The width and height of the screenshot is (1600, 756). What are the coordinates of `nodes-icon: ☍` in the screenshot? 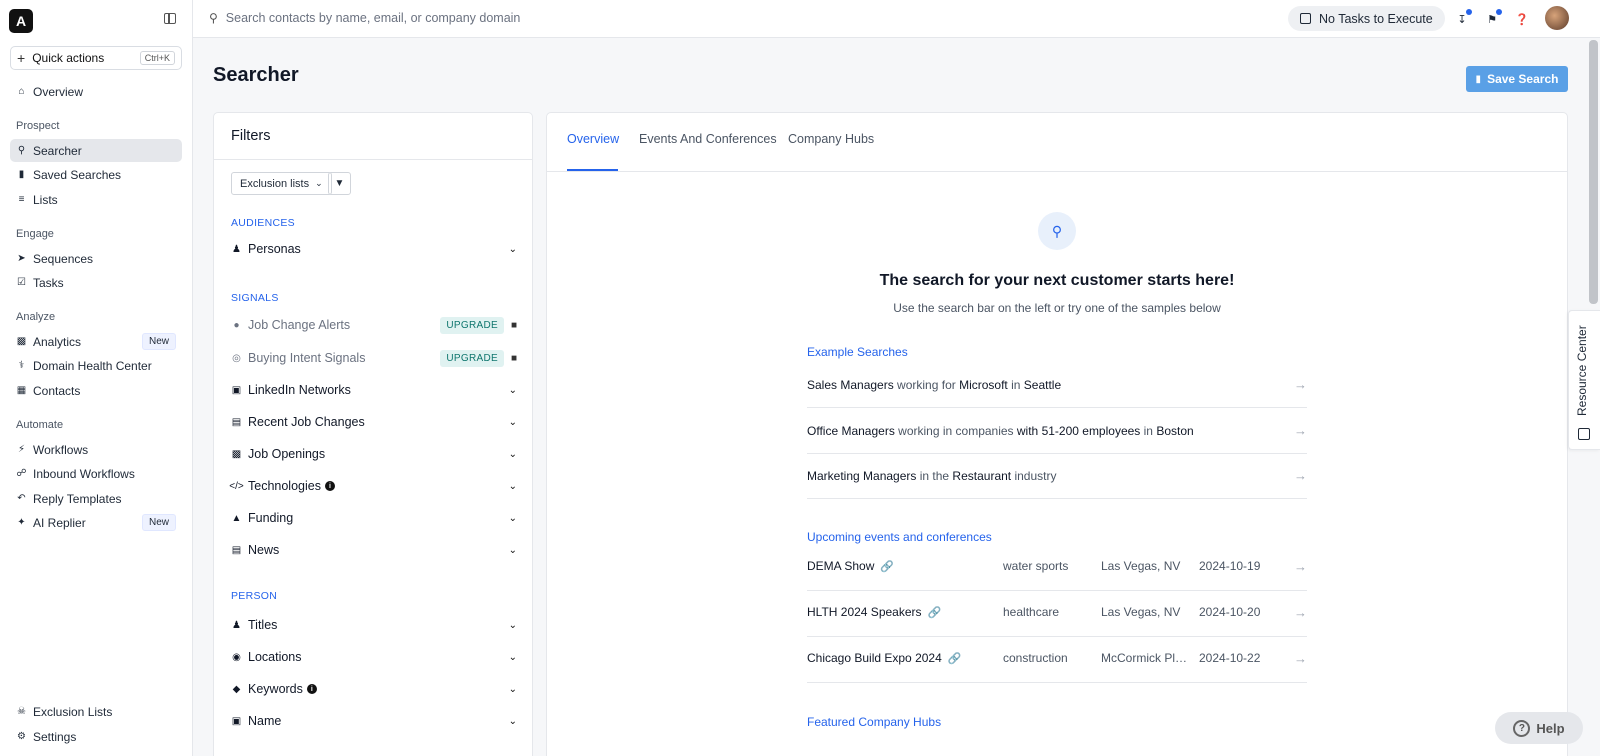 It's located at (21, 473).